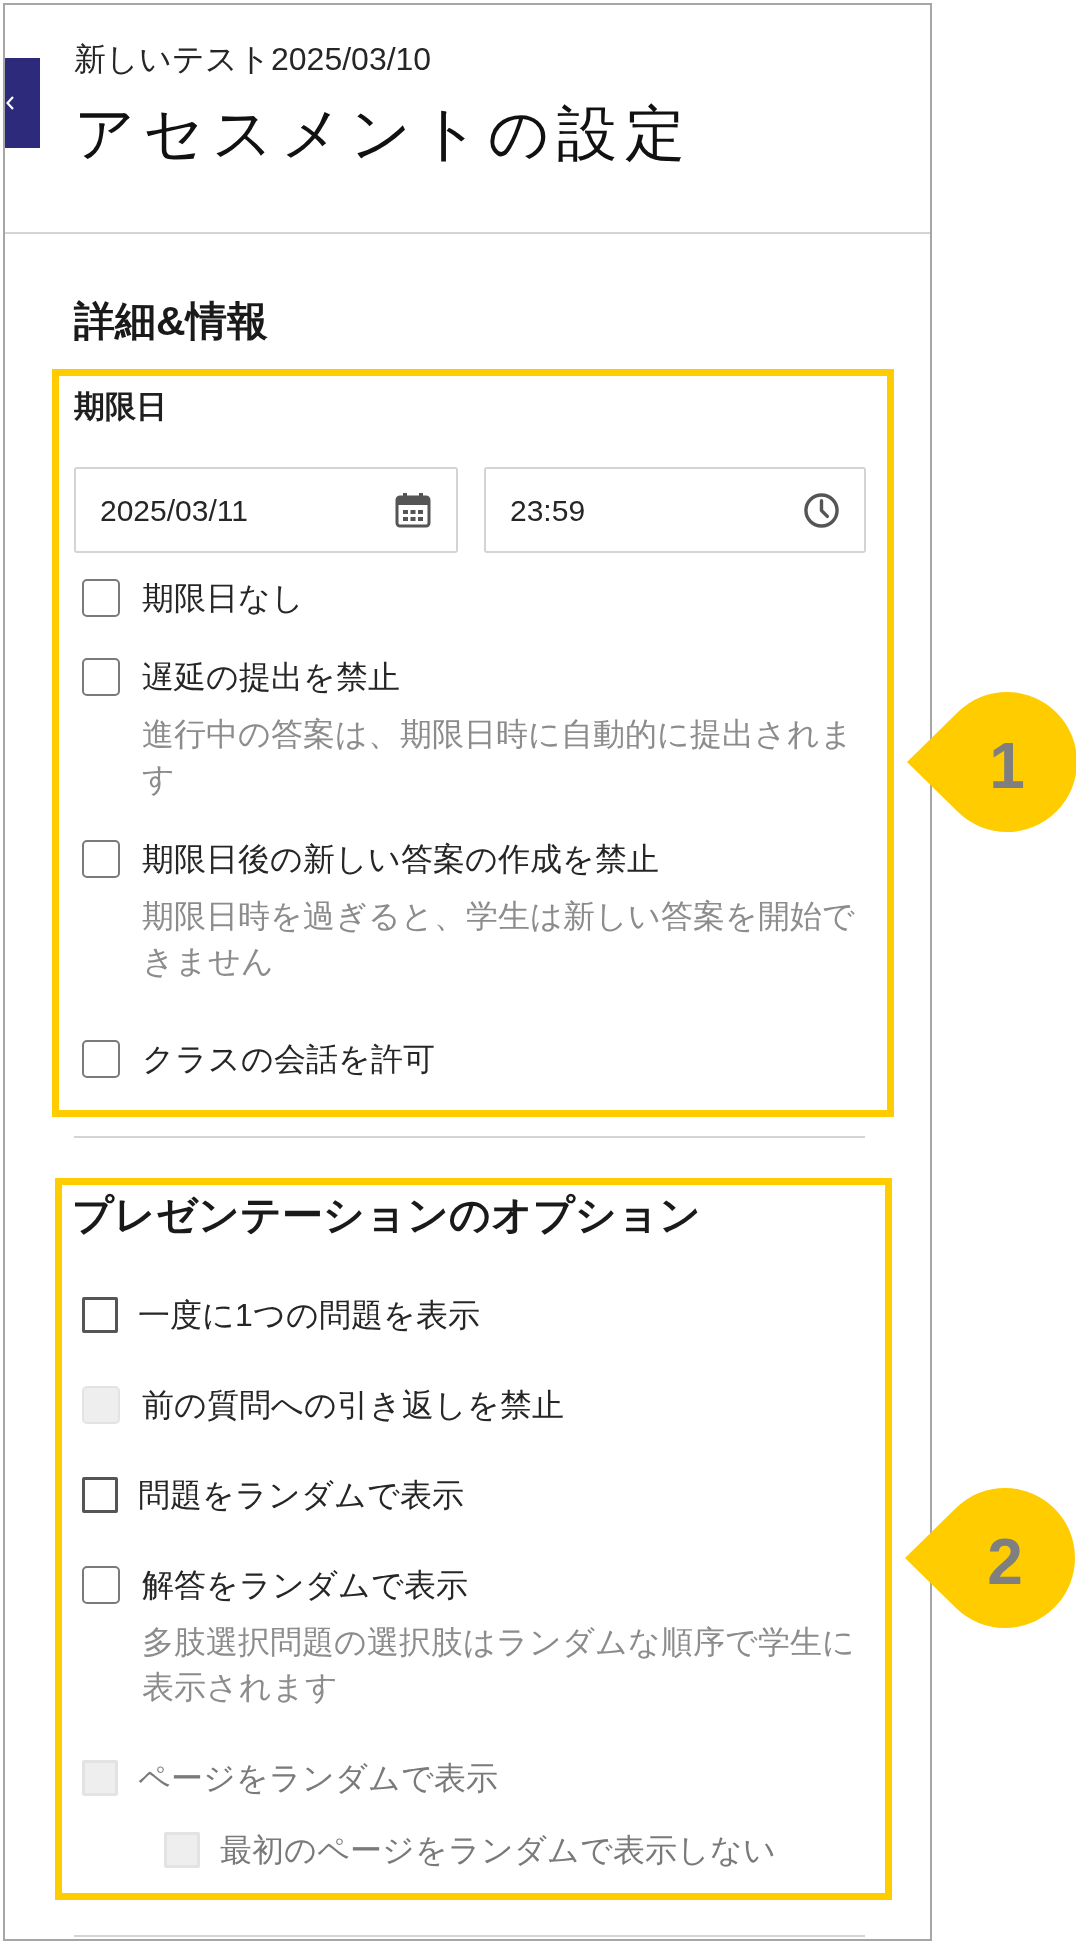 This screenshot has width=1076, height=1945. Describe the element at coordinates (171, 321) in the screenshot. I see `section-heading: 詳細&情報` at that location.